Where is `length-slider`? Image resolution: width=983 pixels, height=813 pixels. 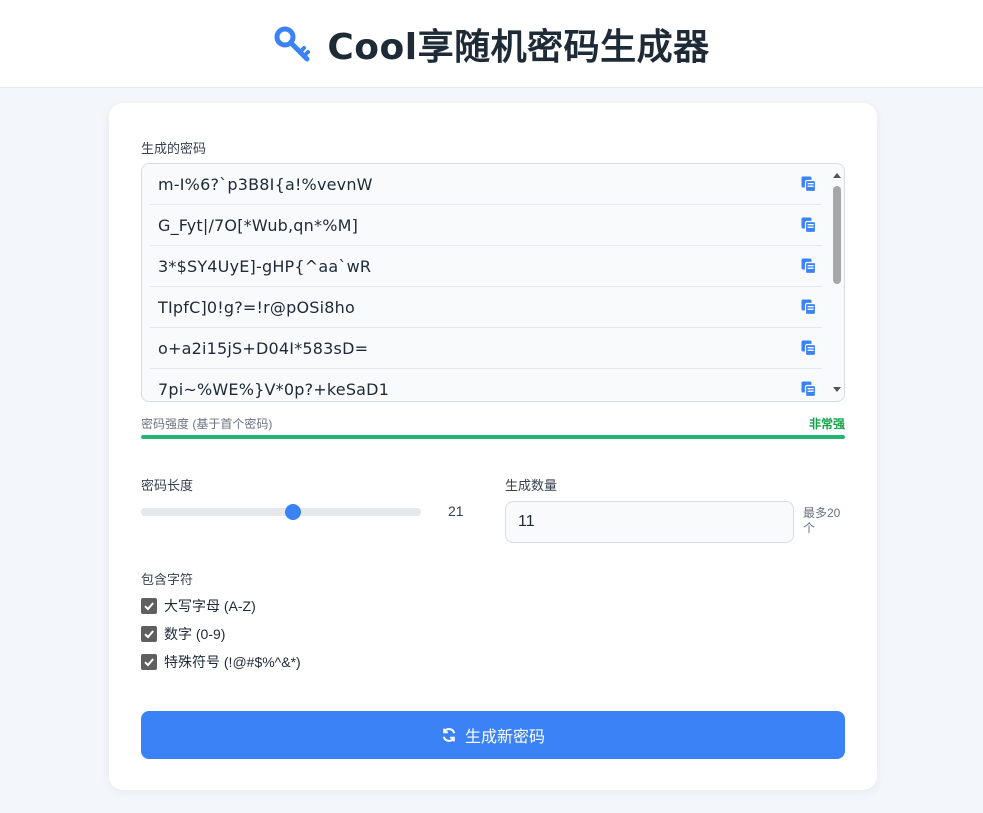
length-slider is located at coordinates (281, 512).